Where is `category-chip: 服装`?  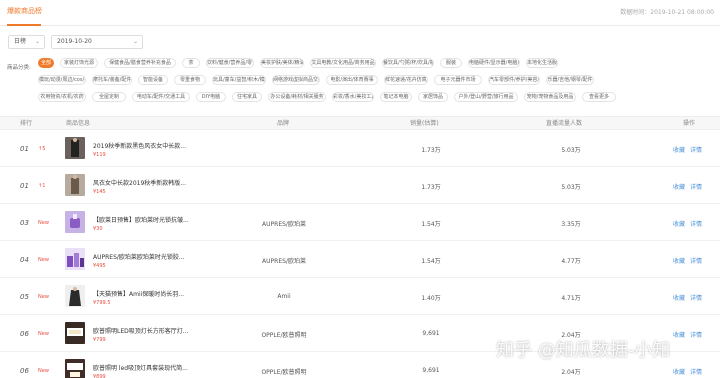
category-chip: 服装 is located at coordinates (451, 63).